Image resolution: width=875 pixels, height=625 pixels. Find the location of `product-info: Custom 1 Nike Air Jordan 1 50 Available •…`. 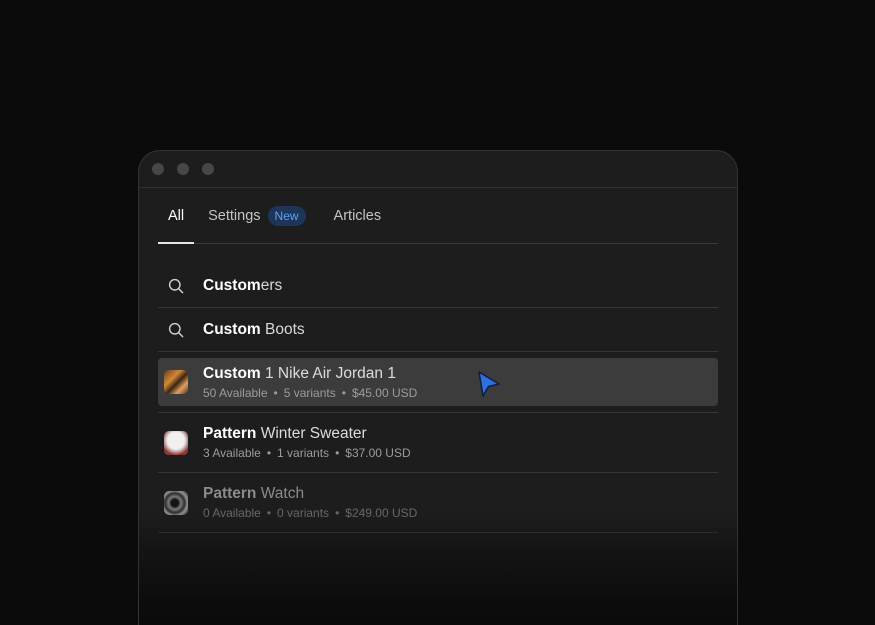

product-info: Custom 1 Nike Air Jordan 1 50 Available •… is located at coordinates (310, 382).